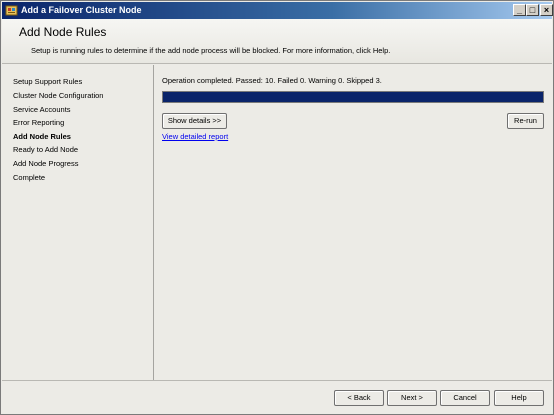 This screenshot has height=415, width=554. Describe the element at coordinates (359, 398) in the screenshot. I see `back-button: < Back` at that location.